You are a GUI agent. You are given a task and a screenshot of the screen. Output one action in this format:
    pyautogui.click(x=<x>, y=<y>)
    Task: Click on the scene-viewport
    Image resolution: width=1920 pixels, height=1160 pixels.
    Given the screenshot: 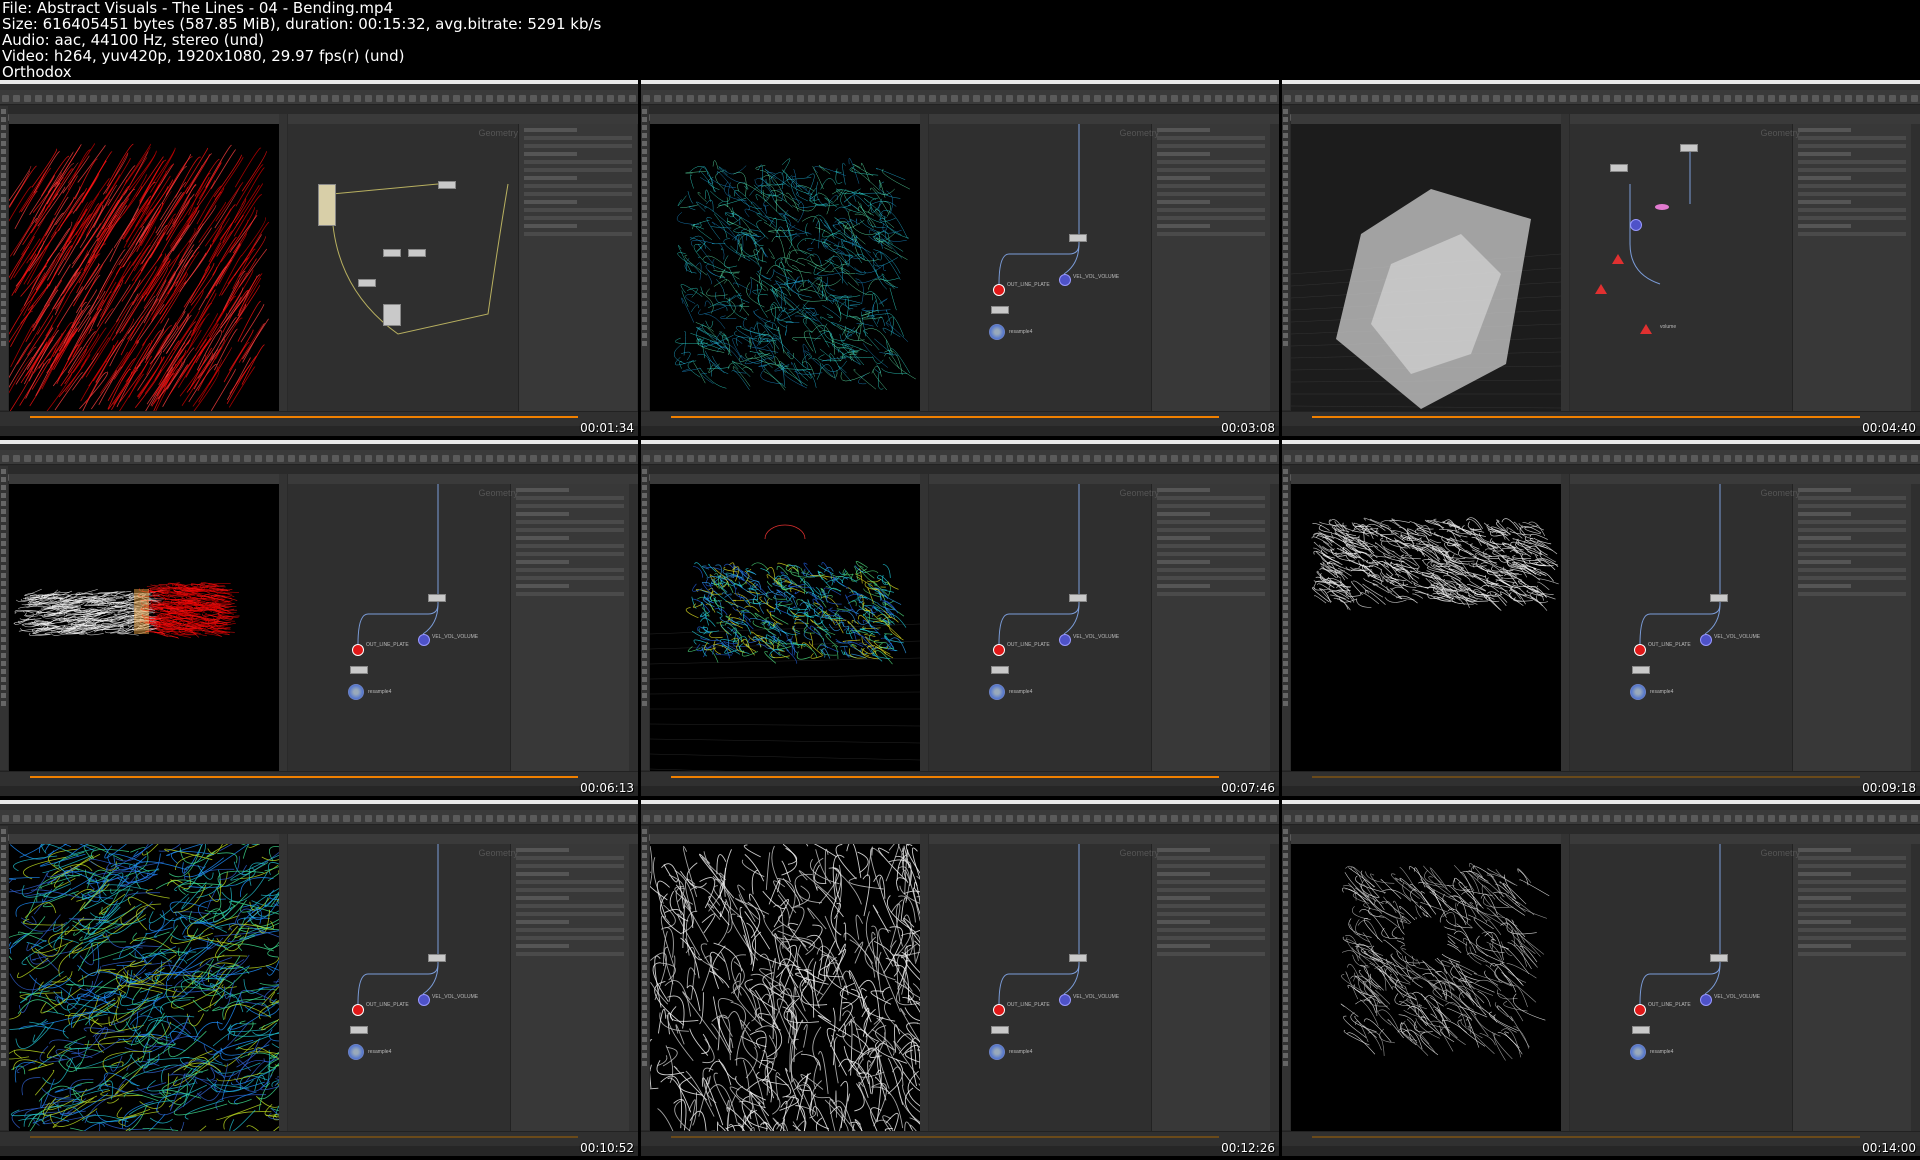 What is the action you would take?
    pyautogui.click(x=1426, y=269)
    